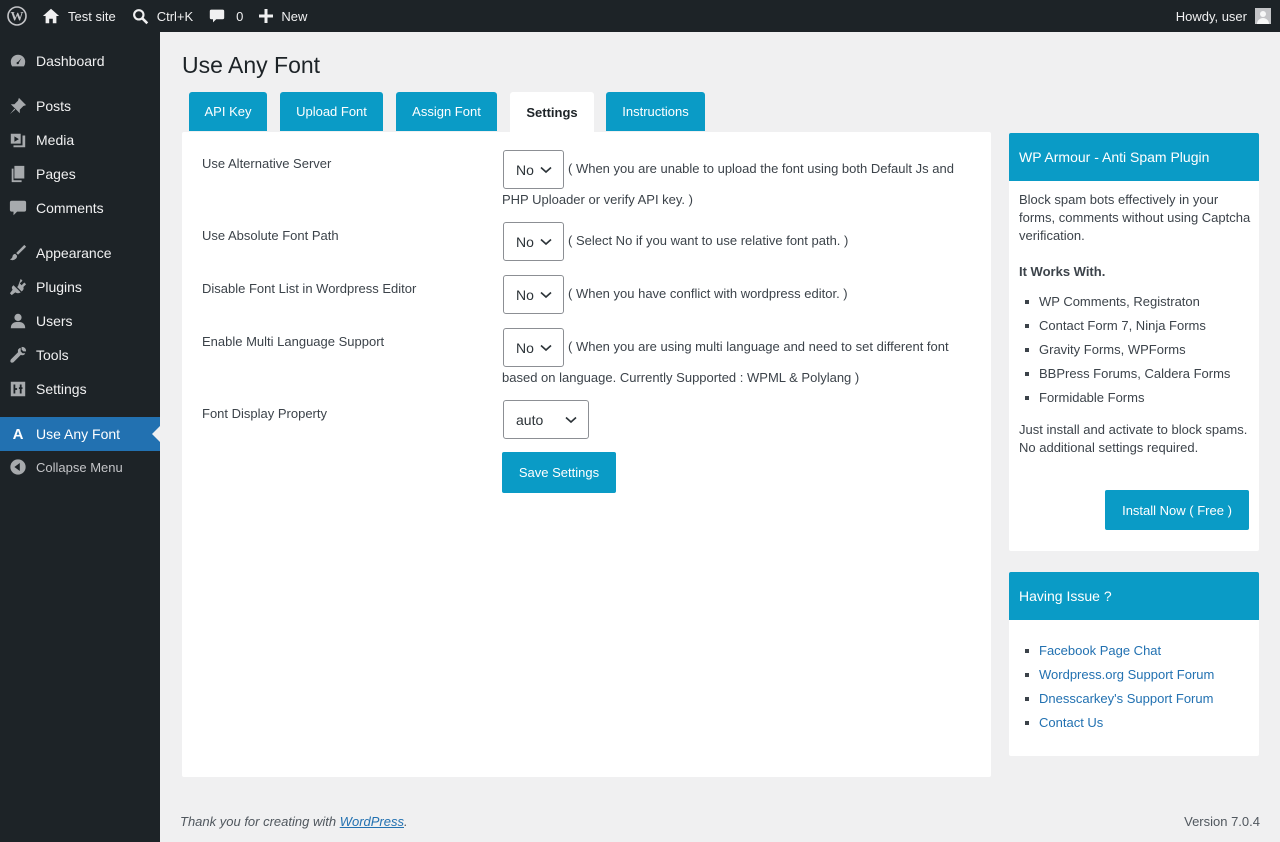 This screenshot has height=842, width=1280. I want to click on sidebar-item-label: Appearance, so click(74, 253).